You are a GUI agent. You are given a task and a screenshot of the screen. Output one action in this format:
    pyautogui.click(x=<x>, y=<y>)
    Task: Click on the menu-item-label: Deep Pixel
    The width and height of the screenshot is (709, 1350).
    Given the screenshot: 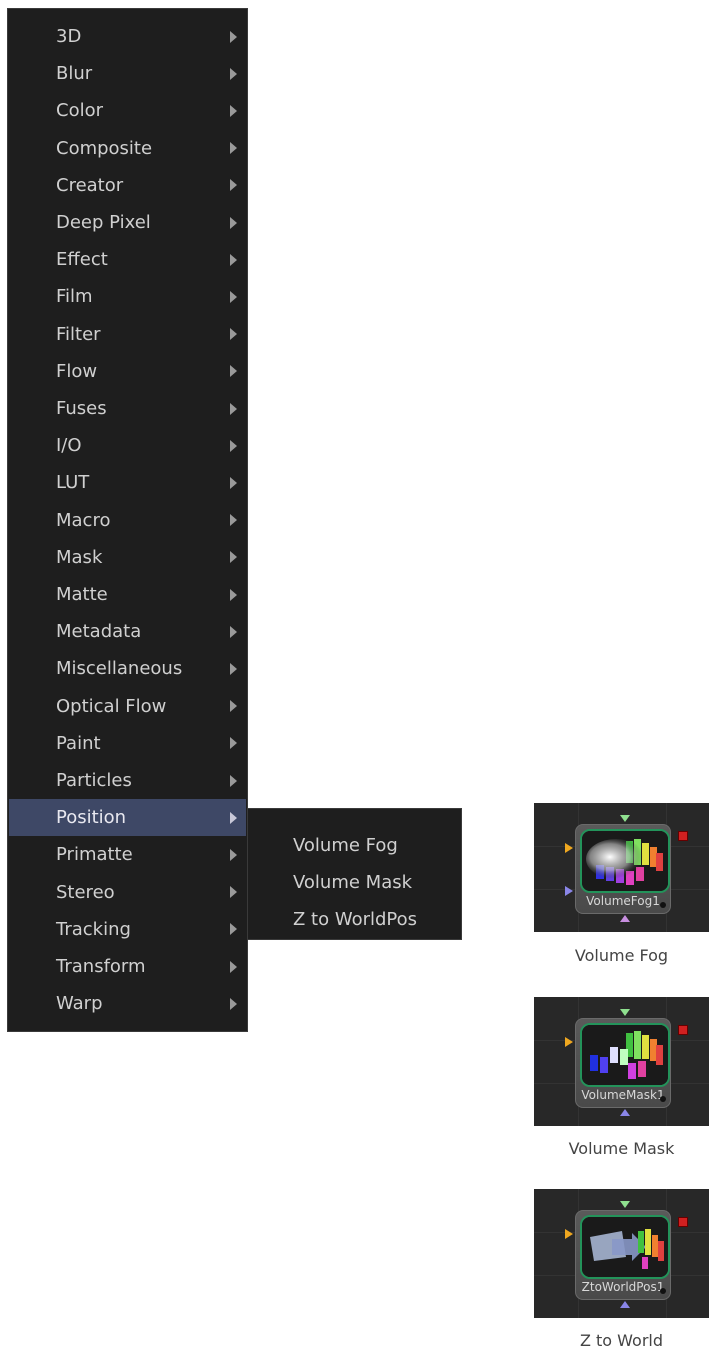 What is the action you would take?
    pyautogui.click(x=103, y=222)
    